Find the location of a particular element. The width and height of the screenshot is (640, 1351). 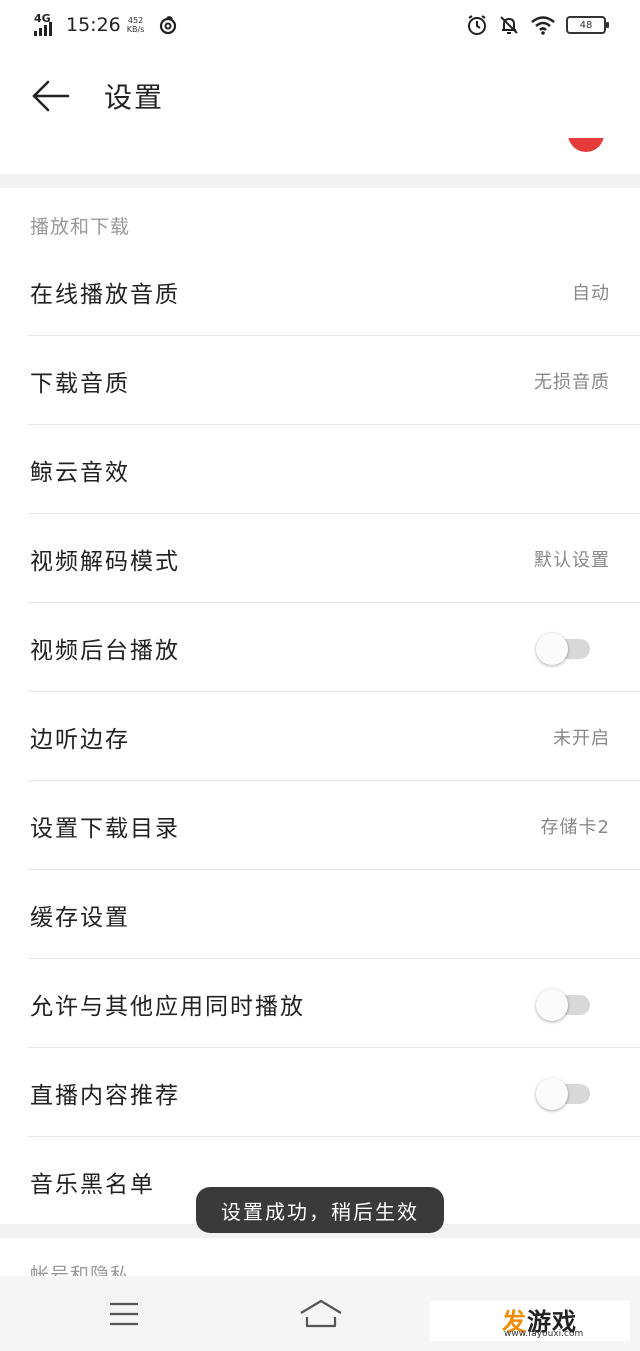

page-title: 设置 is located at coordinates (134, 97).